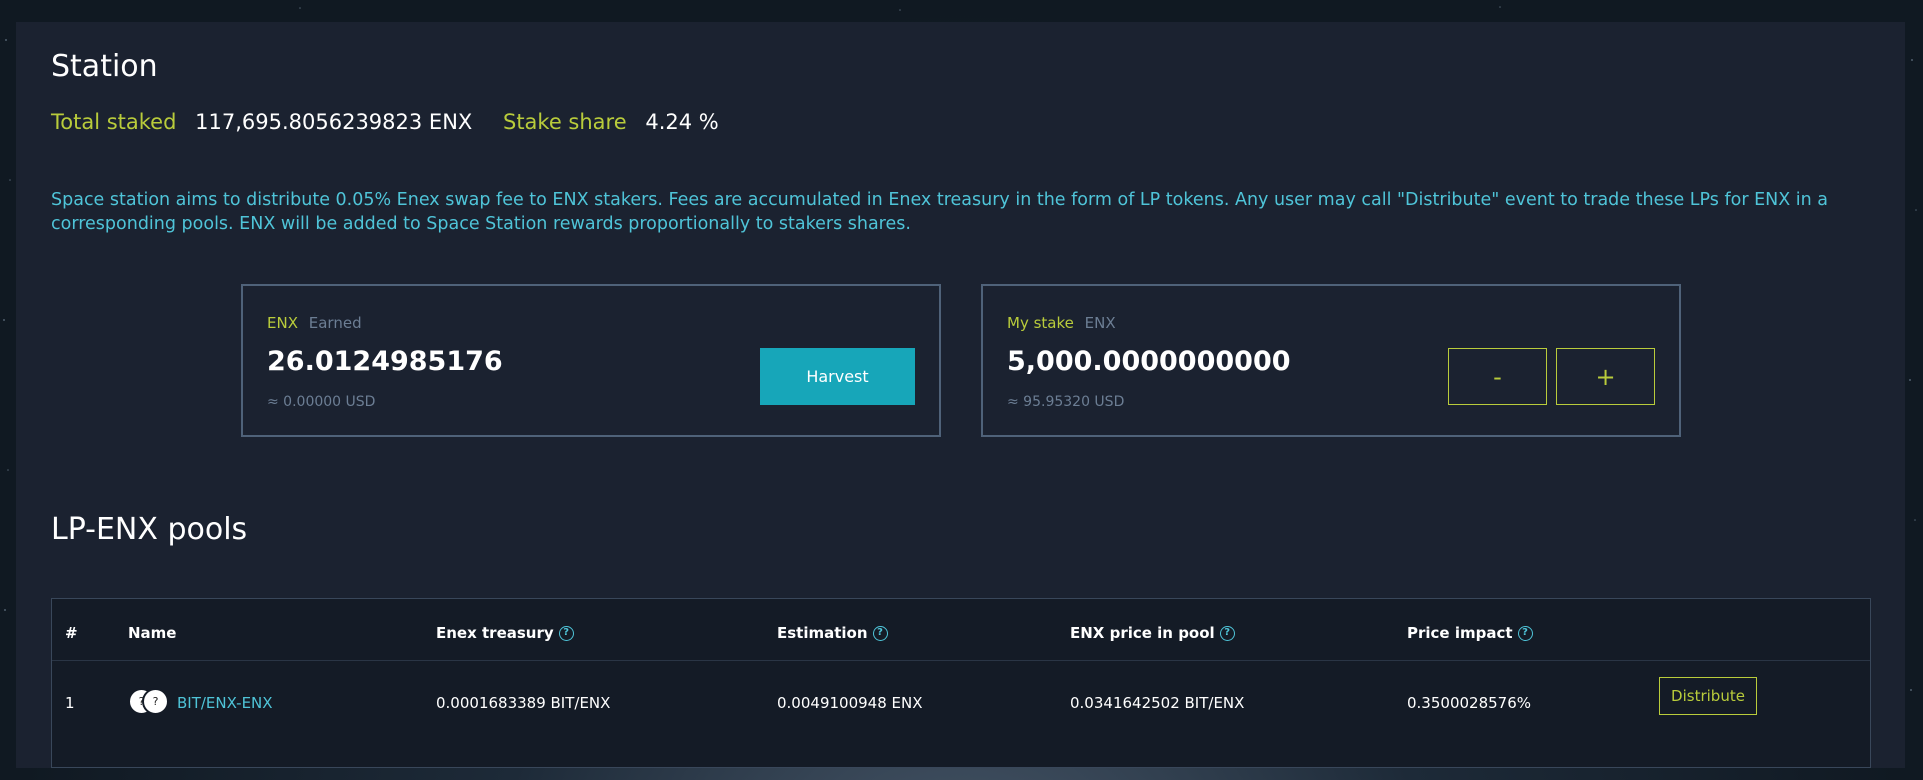 Image resolution: width=1923 pixels, height=780 pixels. What do you see at coordinates (1460, 633) in the screenshot?
I see `column-label-impact: Price impact` at bounding box center [1460, 633].